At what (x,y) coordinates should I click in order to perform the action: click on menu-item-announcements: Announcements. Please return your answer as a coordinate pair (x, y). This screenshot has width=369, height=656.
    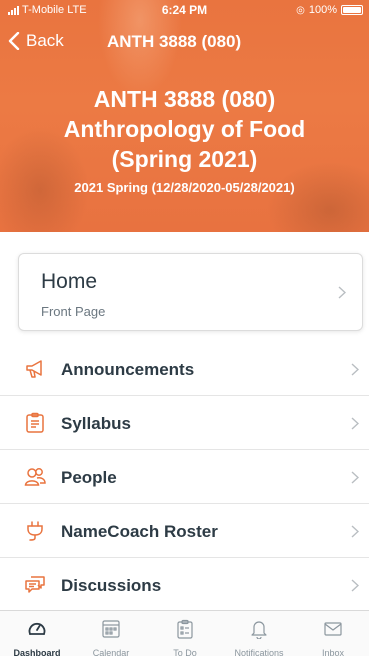
    Looking at the image, I should click on (184, 369).